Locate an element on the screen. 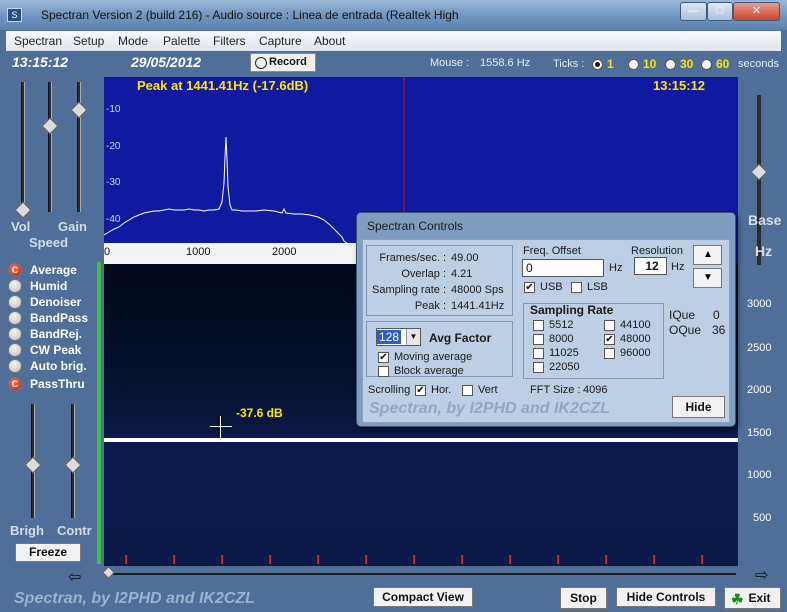 The height and width of the screenshot is (612, 787). freeze-button: Freeze is located at coordinates (48, 552).